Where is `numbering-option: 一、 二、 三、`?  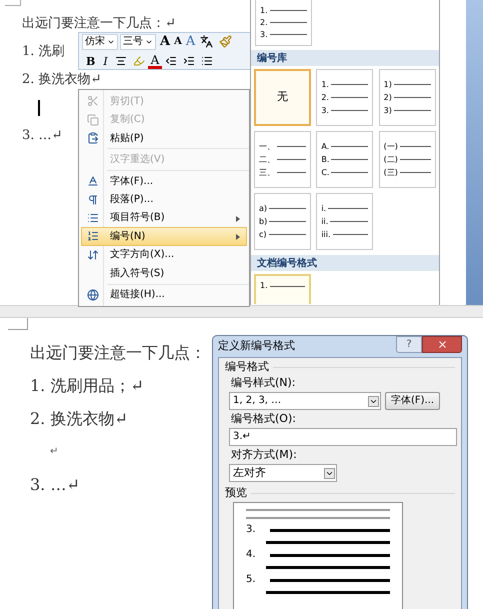
numbering-option: 一、 二、 三、 is located at coordinates (282, 159).